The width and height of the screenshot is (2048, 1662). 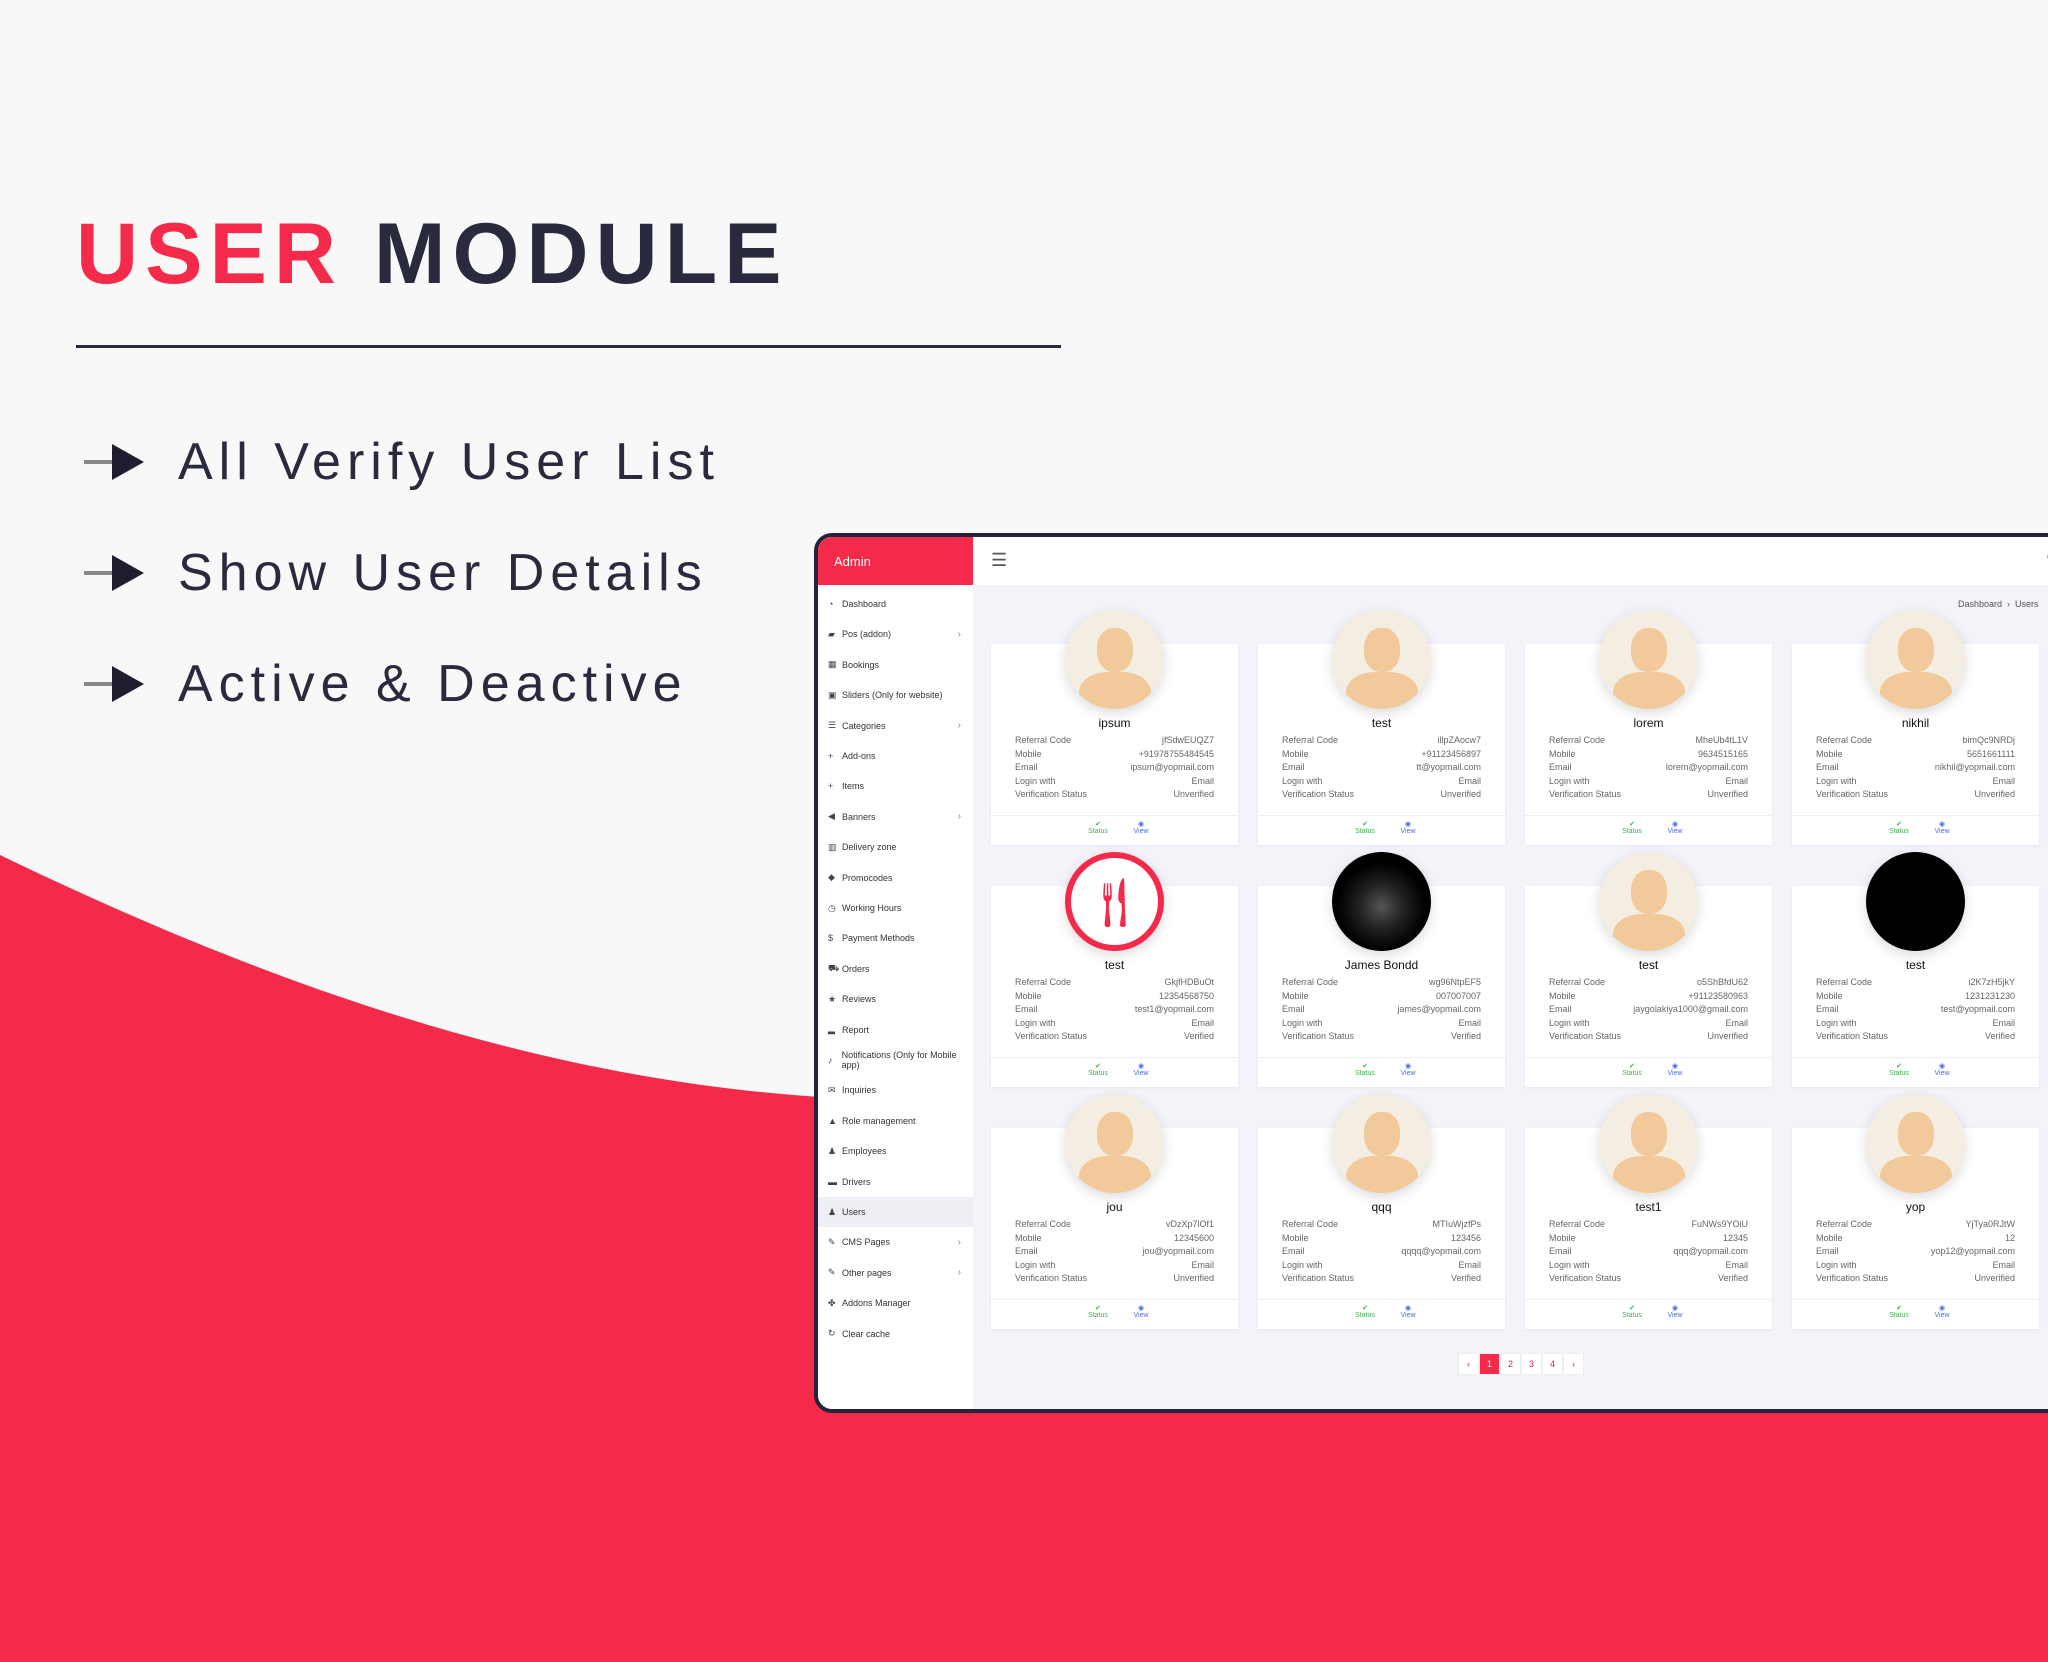 What do you see at coordinates (1202, 1264) in the screenshot?
I see `field-value: Email` at bounding box center [1202, 1264].